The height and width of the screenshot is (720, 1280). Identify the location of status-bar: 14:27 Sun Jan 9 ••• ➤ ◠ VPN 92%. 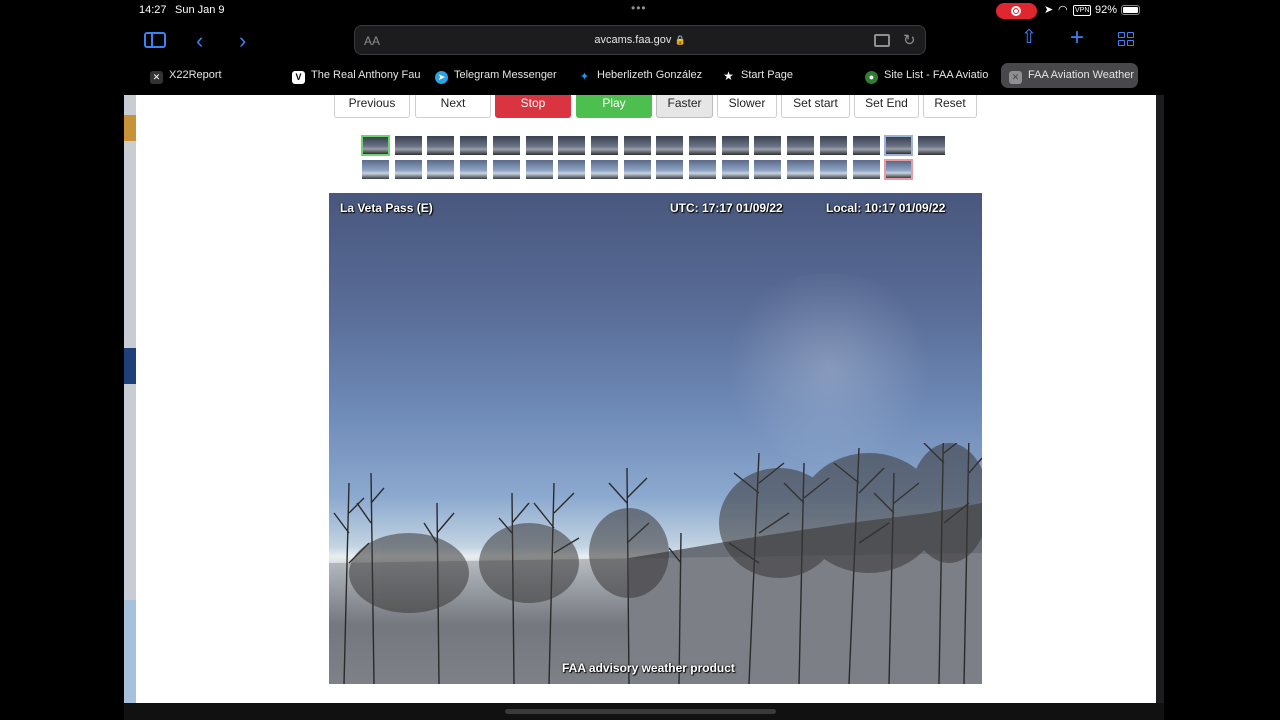
(640, 11).